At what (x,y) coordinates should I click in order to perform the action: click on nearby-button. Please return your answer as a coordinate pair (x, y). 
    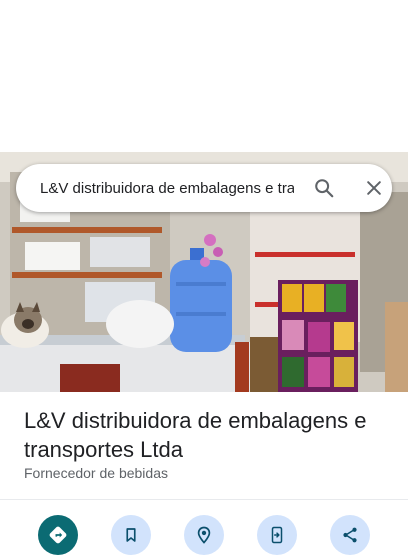
    Looking at the image, I should click on (204, 535).